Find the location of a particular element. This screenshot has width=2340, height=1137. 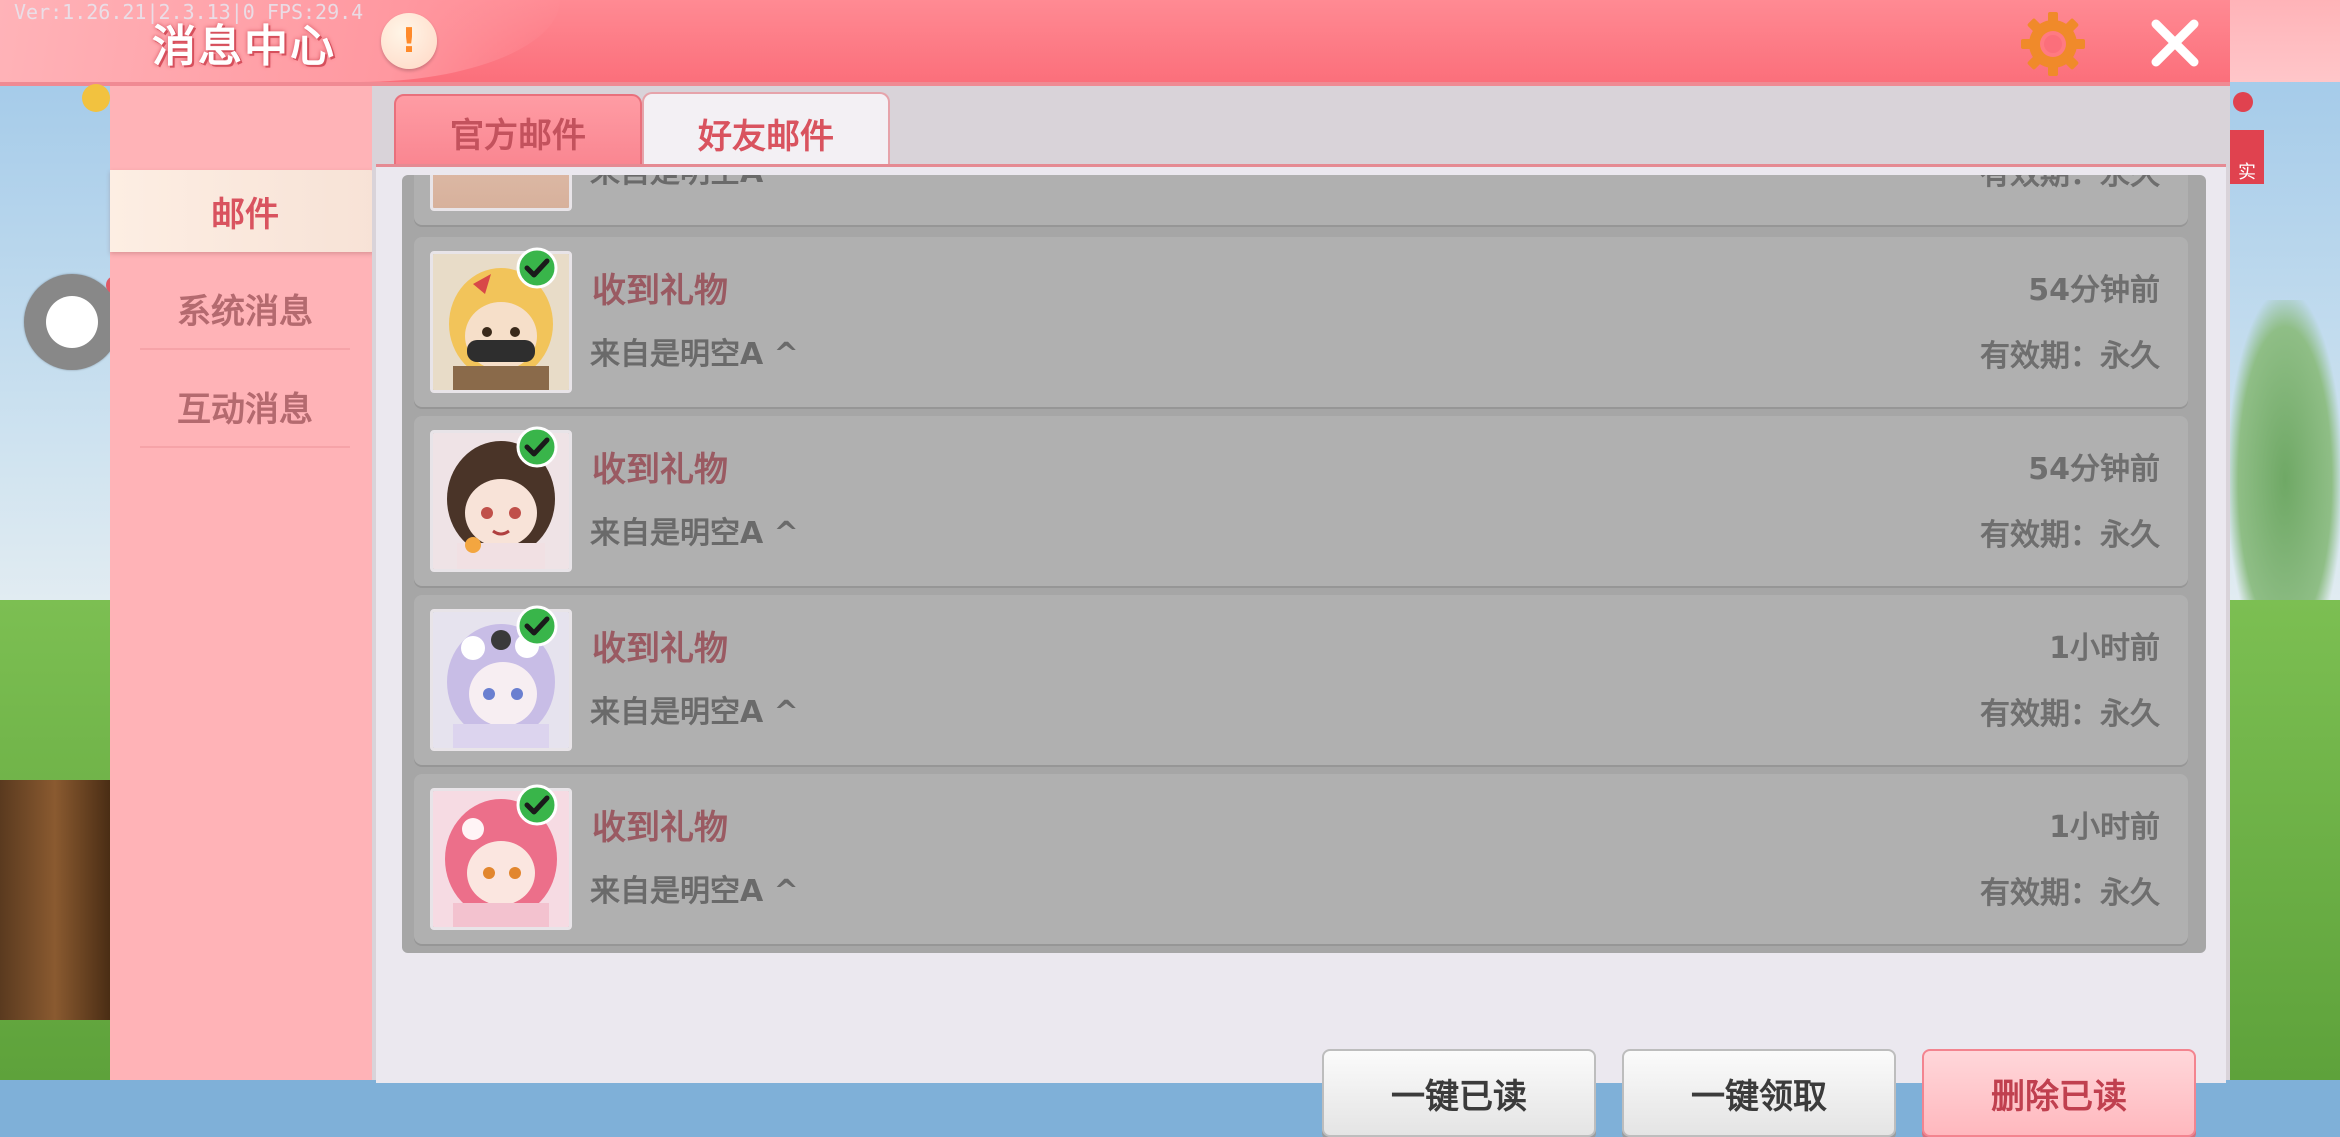

settings-gear-icon is located at coordinates (2053, 44).